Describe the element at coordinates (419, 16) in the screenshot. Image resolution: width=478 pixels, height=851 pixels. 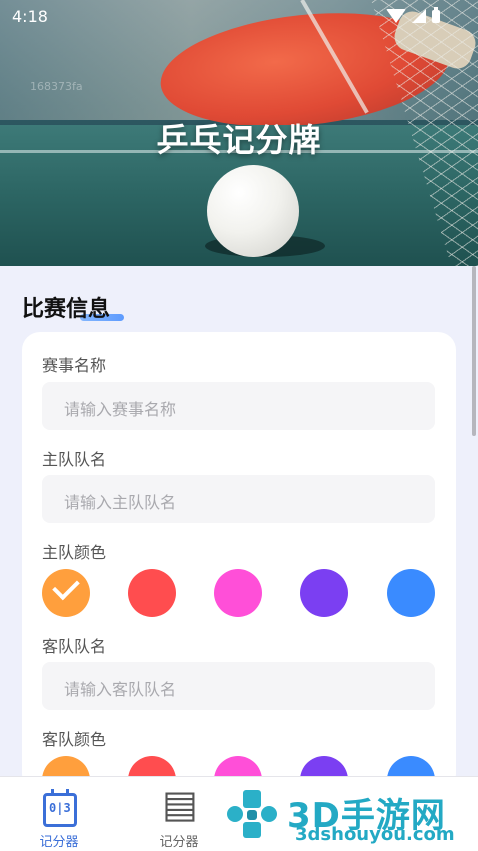
I see `signal-icon` at that location.